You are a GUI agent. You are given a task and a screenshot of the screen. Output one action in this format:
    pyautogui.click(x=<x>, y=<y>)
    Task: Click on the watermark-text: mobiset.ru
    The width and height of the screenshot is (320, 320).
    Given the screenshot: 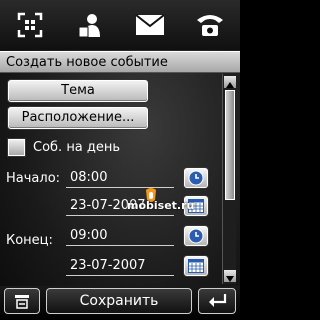 What is the action you would take?
    pyautogui.click(x=161, y=205)
    